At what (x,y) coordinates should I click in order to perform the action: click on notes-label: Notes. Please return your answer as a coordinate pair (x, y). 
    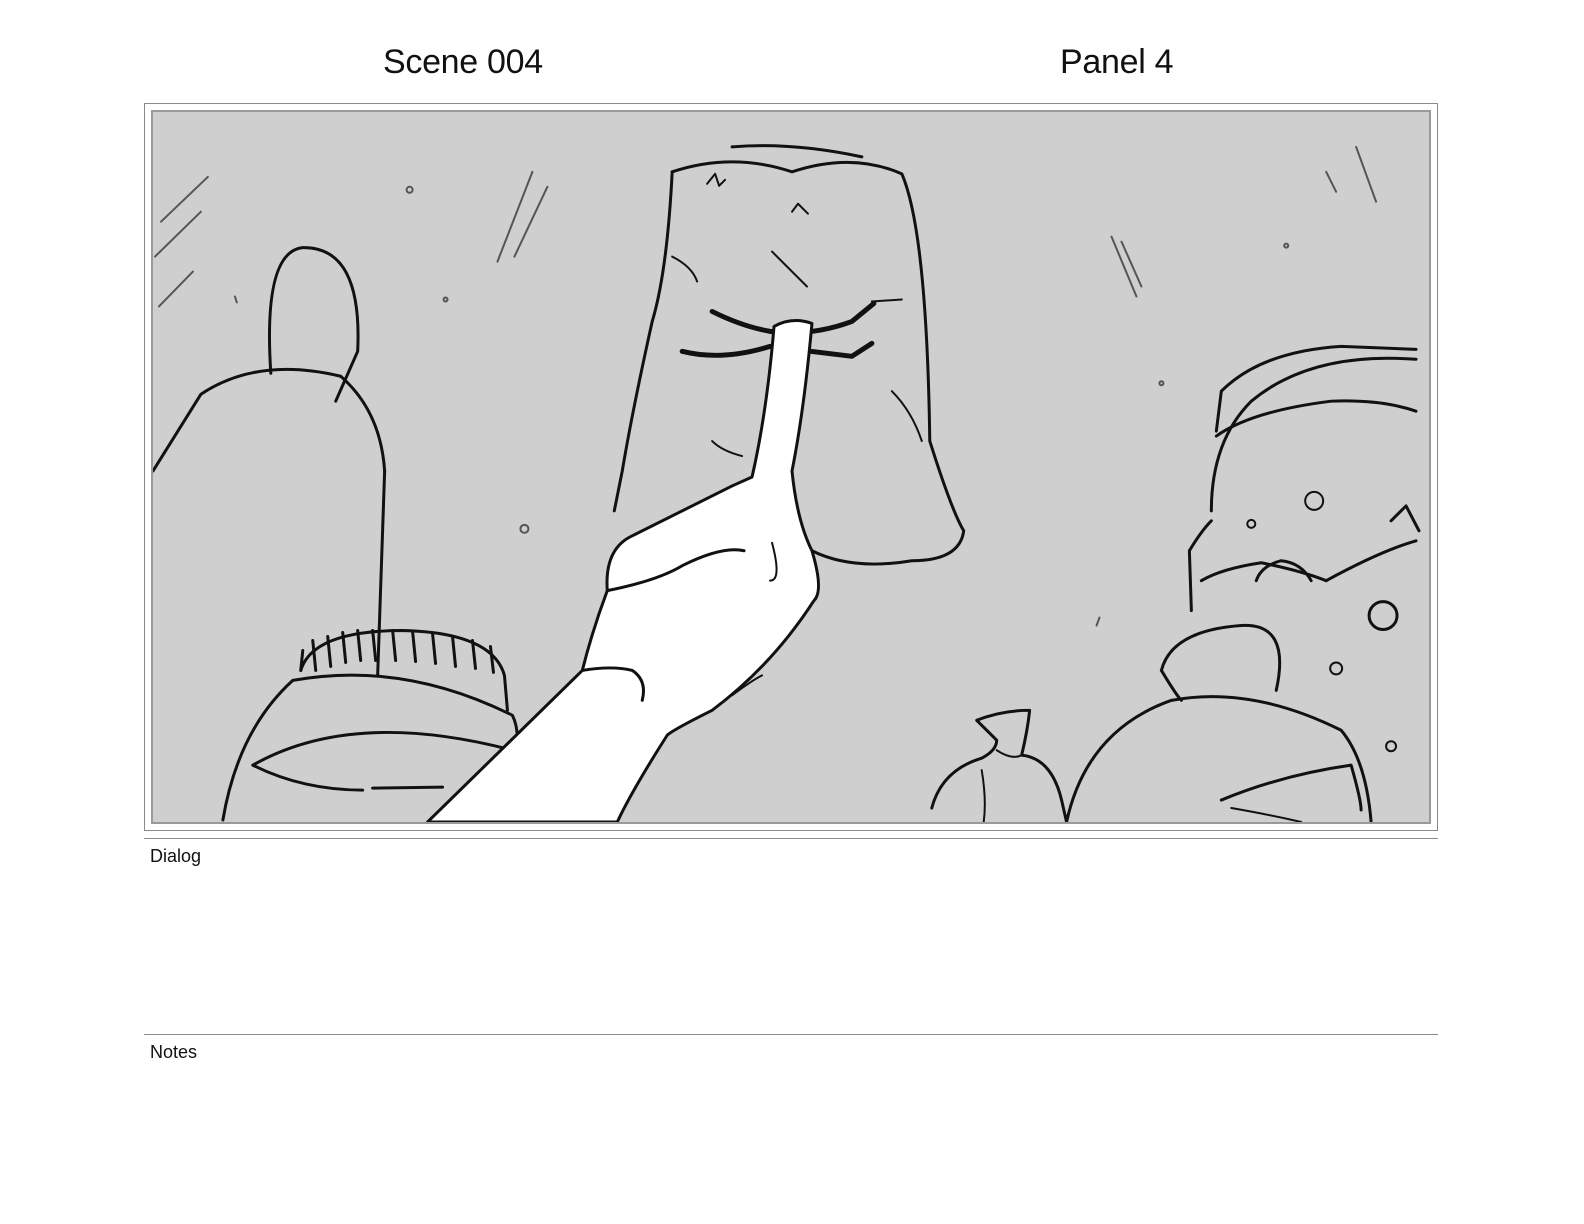
    Looking at the image, I should click on (174, 1052).